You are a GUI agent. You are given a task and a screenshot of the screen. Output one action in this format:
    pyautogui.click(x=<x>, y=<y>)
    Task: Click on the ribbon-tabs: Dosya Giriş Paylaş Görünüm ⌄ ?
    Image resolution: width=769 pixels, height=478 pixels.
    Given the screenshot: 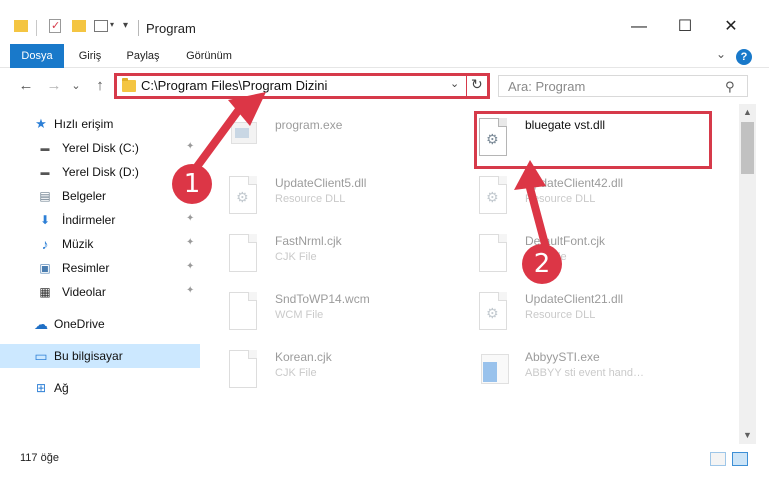 What is the action you would take?
    pyautogui.click(x=384, y=72)
    